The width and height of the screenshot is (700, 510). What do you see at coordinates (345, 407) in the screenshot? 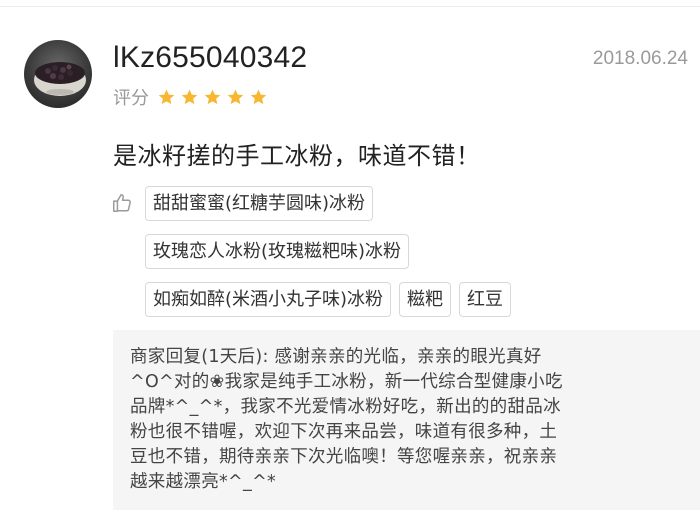
I see `reply-line: 品牌*^_^*，我家不光爱情冰粉好吃，新出的的甜品冰` at bounding box center [345, 407].